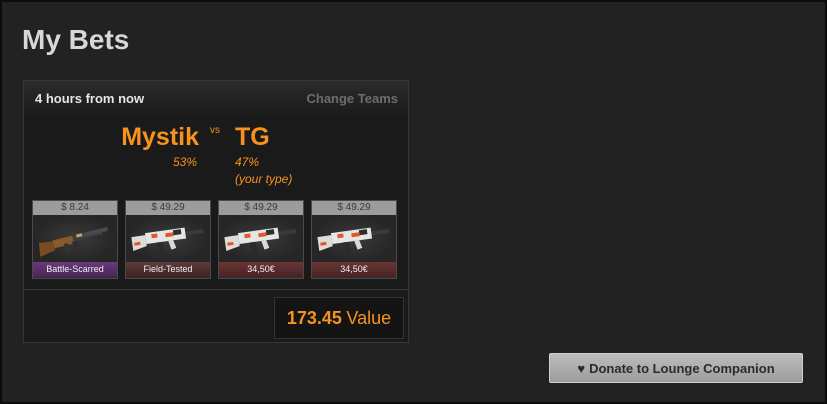 This screenshot has height=404, width=827. Describe the element at coordinates (90, 98) in the screenshot. I see `match-time: 4 hours from now` at that location.